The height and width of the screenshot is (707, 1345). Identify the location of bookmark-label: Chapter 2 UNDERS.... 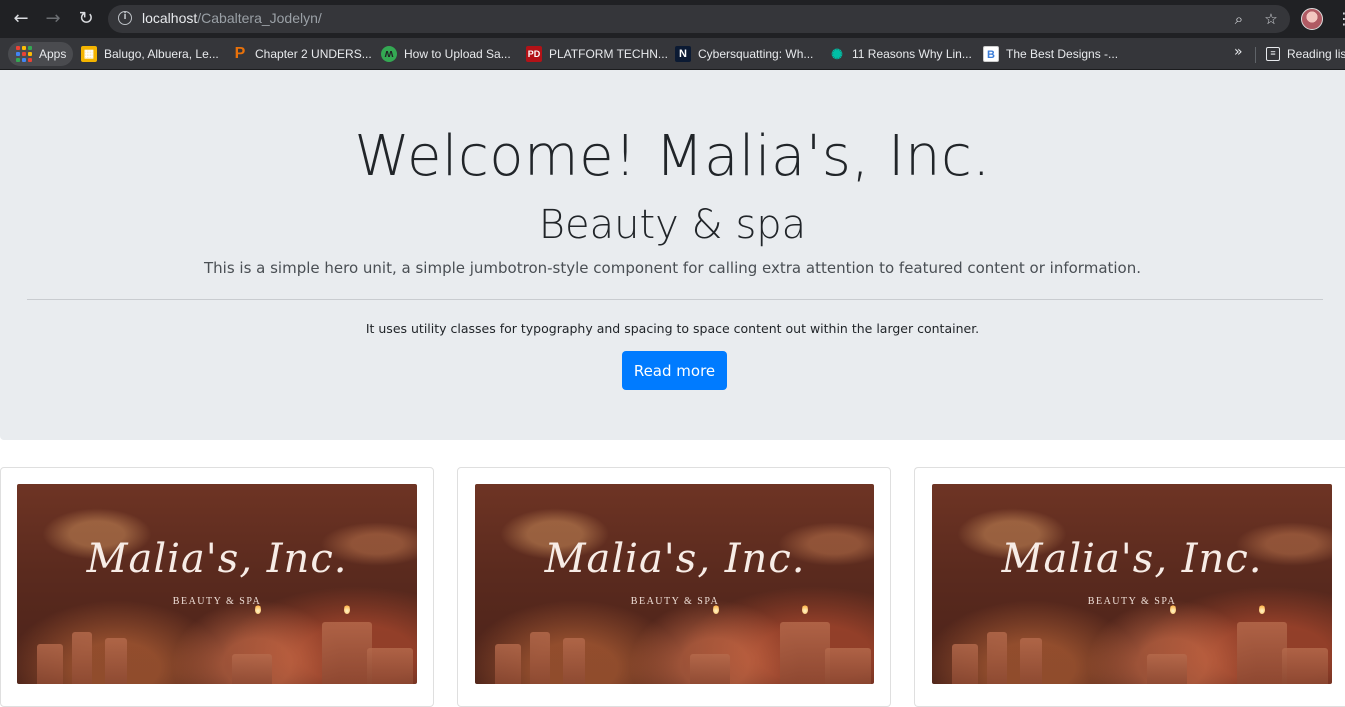
(313, 54).